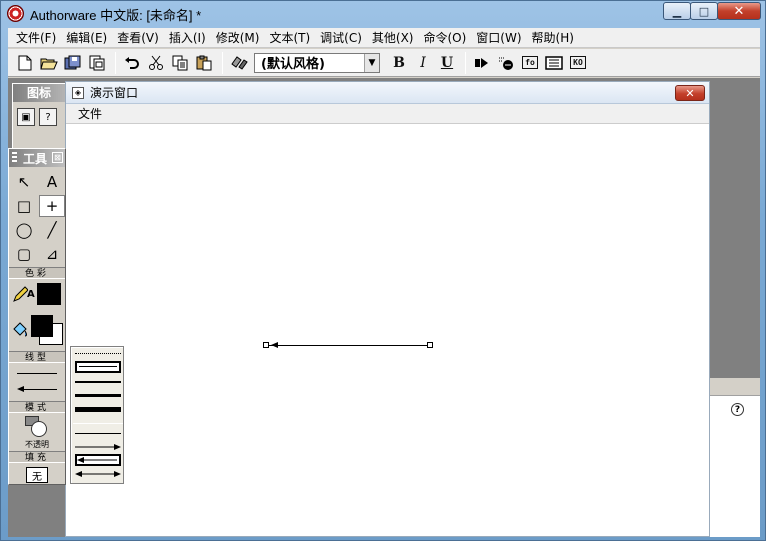  I want to click on presentation-menu-bar: 文件, so click(387, 114).